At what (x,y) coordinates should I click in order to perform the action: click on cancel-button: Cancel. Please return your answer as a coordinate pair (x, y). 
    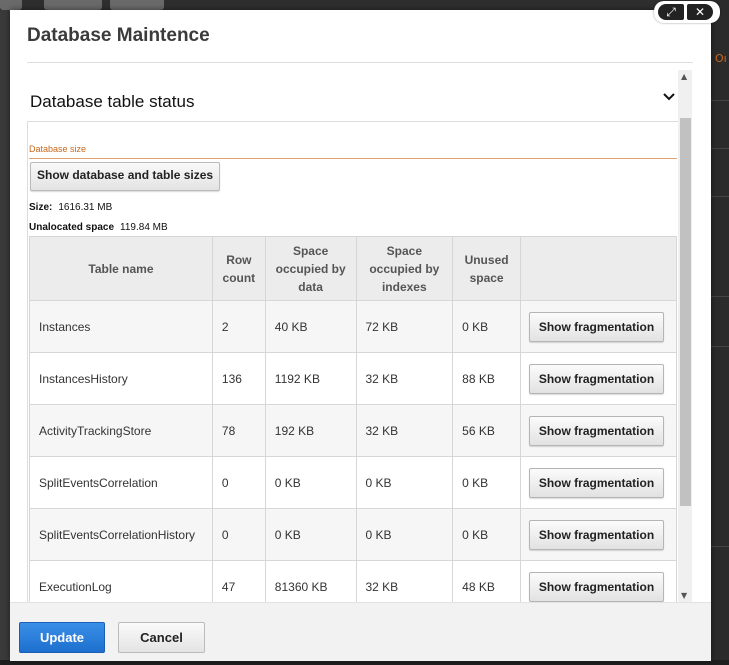
    Looking at the image, I should click on (161, 637).